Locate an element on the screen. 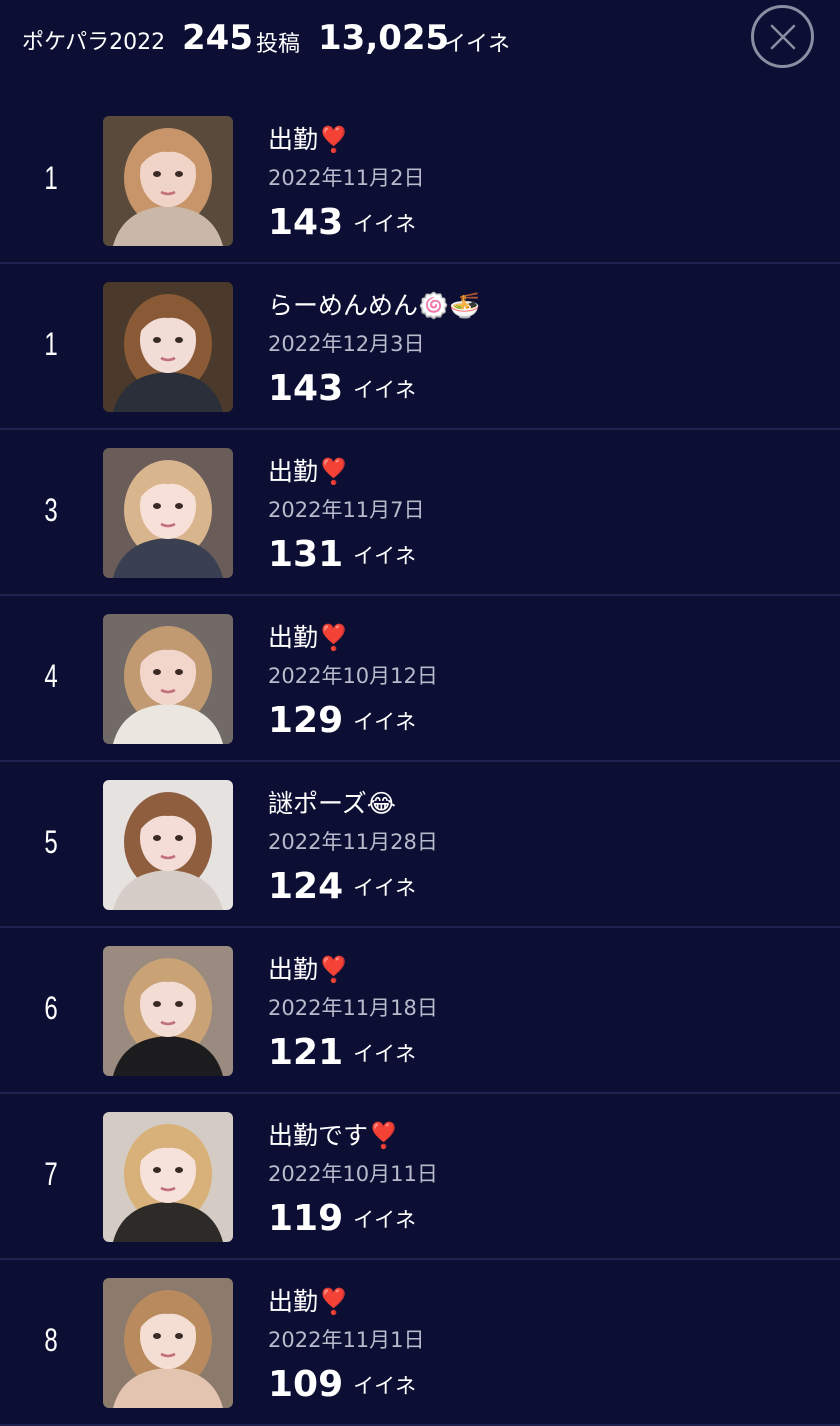 The width and height of the screenshot is (840, 1426). rank-number: 8 is located at coordinates (51, 1340).